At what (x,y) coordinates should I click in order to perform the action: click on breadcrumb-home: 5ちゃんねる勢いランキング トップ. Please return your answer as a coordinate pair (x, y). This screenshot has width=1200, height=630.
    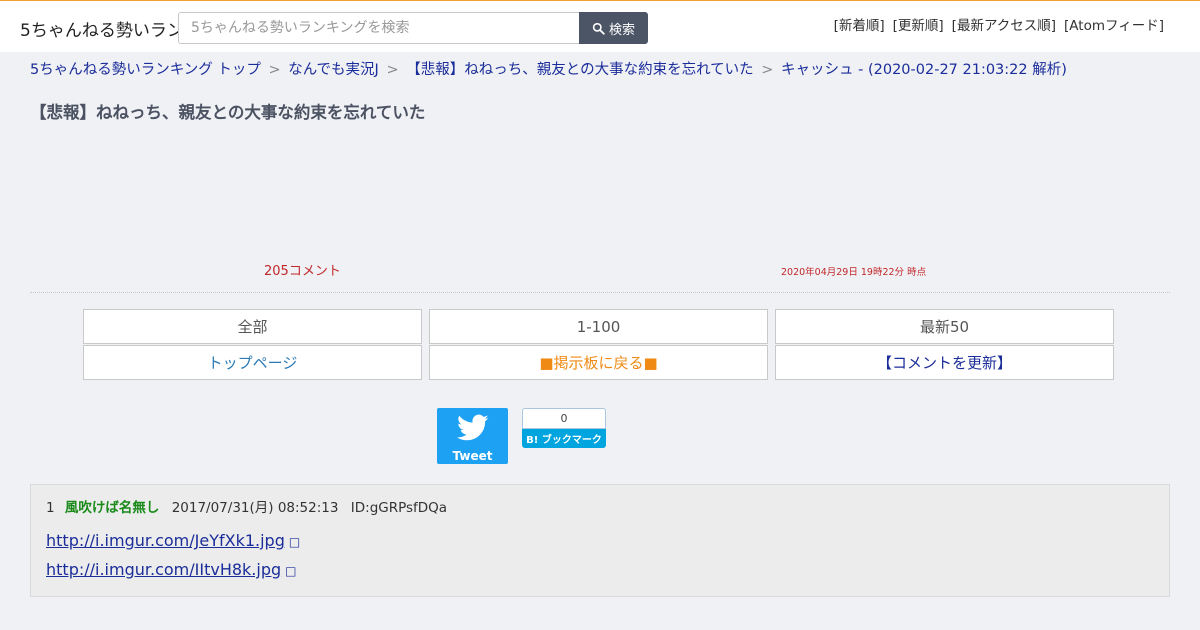
    Looking at the image, I should click on (145, 70).